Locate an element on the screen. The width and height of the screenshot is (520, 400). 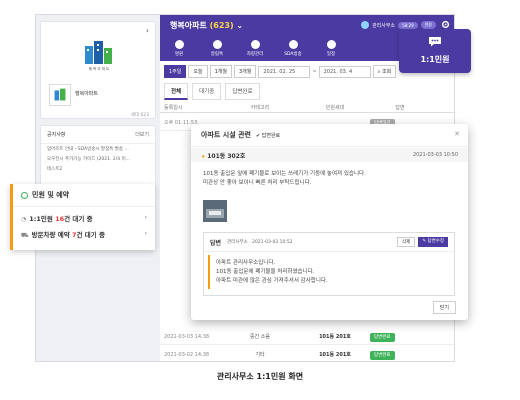
user-info: 관리사무소 58:29 연장 is located at coordinates (398, 25).